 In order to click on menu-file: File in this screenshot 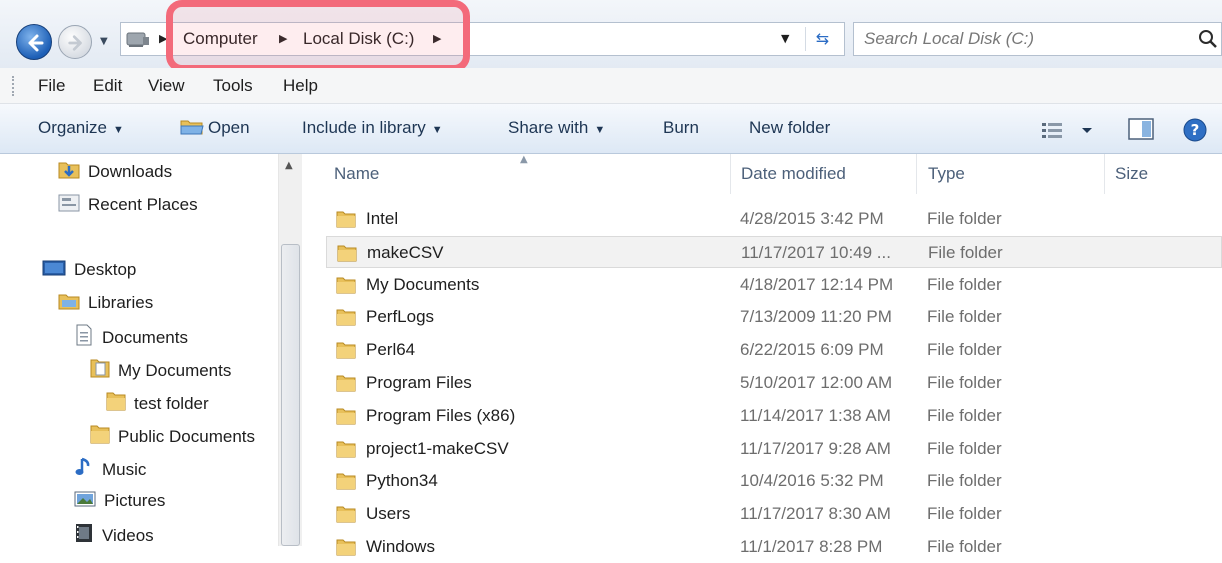, I will do `click(51, 86)`.